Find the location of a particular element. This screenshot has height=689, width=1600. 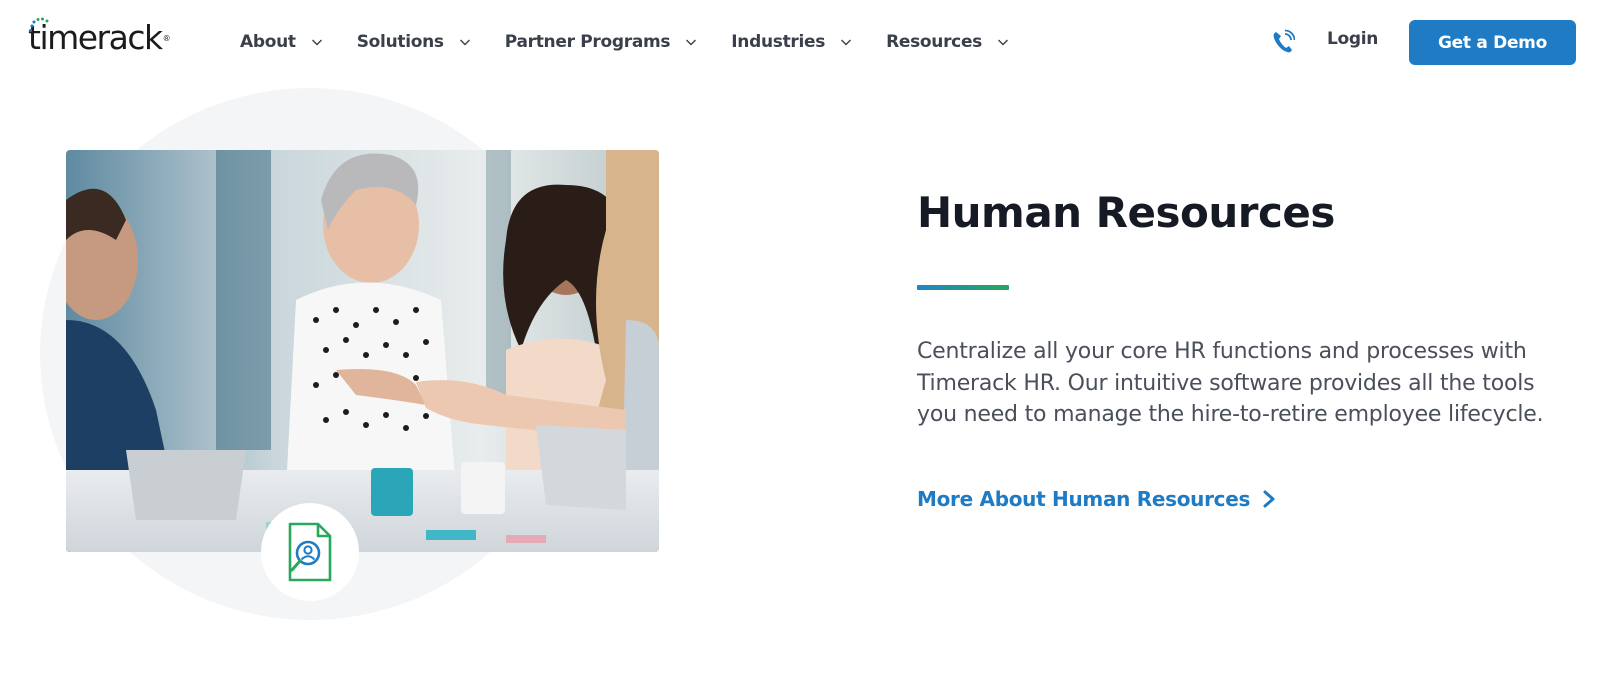

nav-item-industries: Industries is located at coordinates (791, 42).